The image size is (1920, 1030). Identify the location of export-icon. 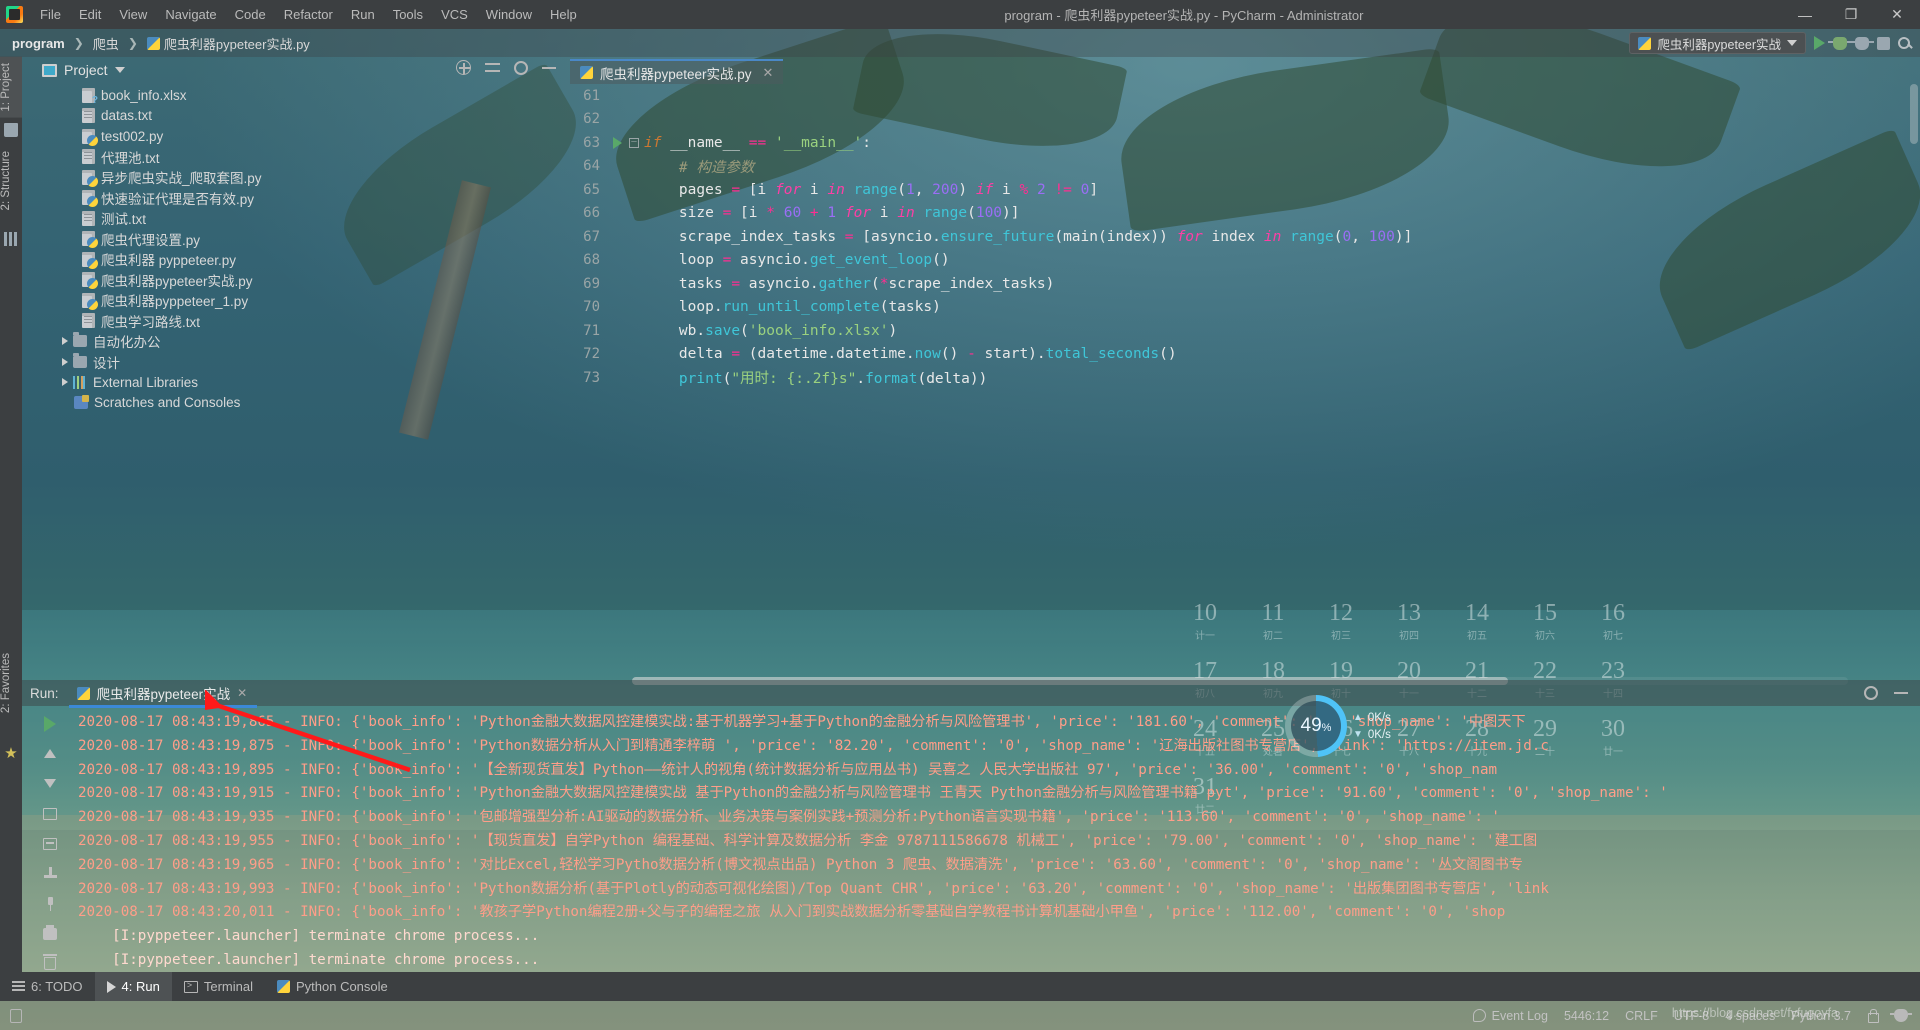
(50, 873).